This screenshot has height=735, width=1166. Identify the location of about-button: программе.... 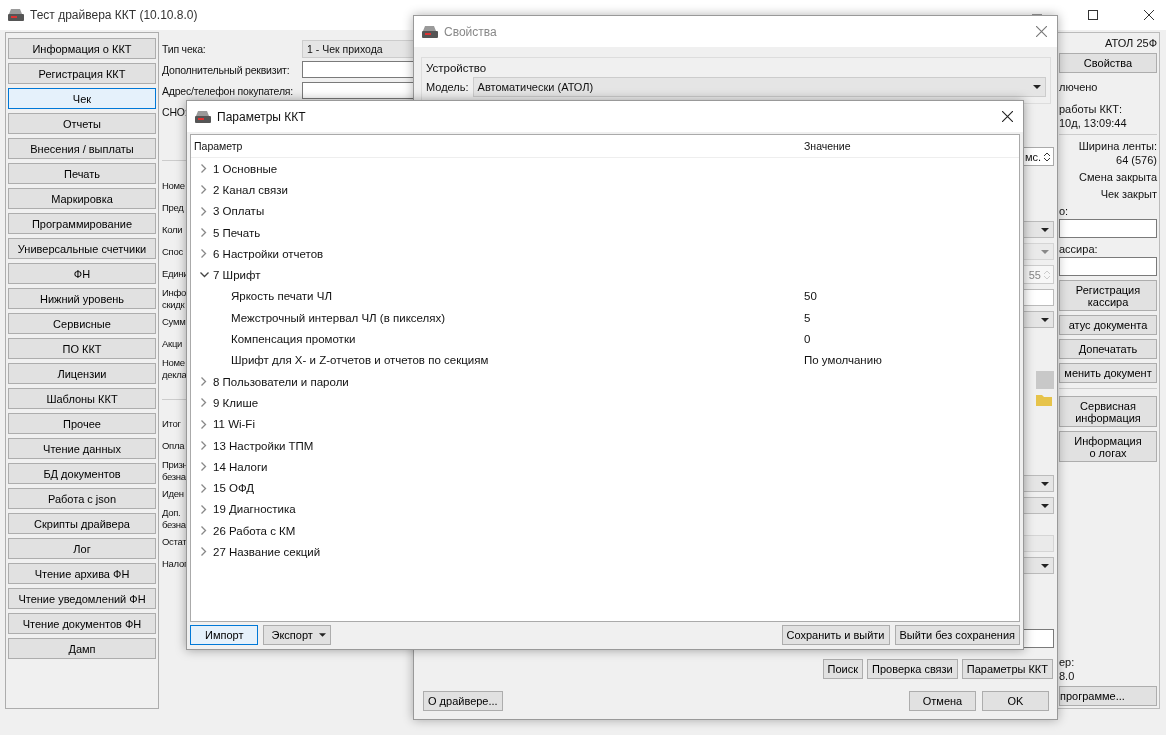
(1108, 696).